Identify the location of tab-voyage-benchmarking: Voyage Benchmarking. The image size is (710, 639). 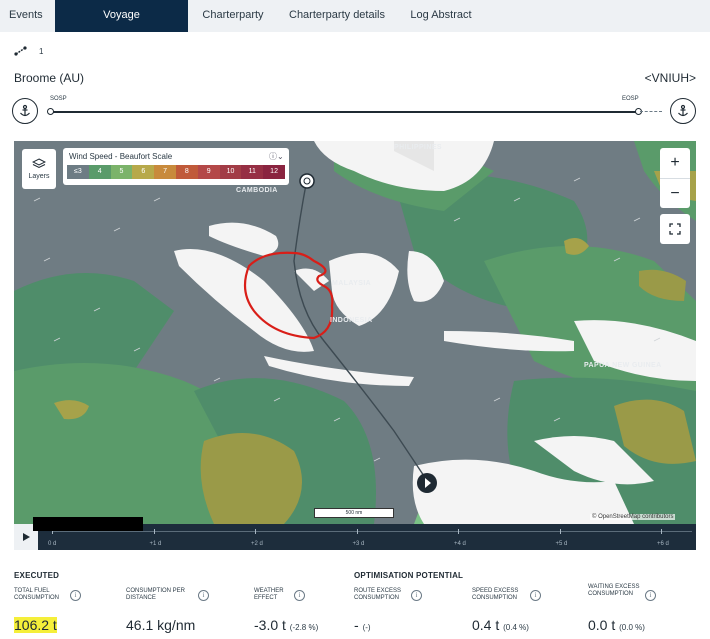
(121, 25).